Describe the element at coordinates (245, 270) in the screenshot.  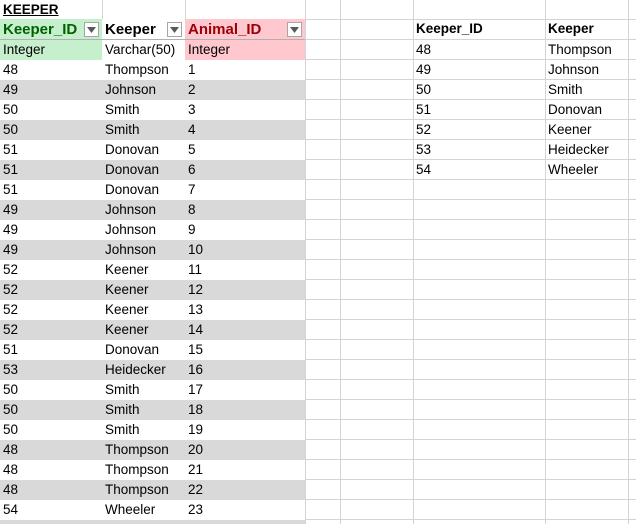
I see `table-cell: 11` at that location.